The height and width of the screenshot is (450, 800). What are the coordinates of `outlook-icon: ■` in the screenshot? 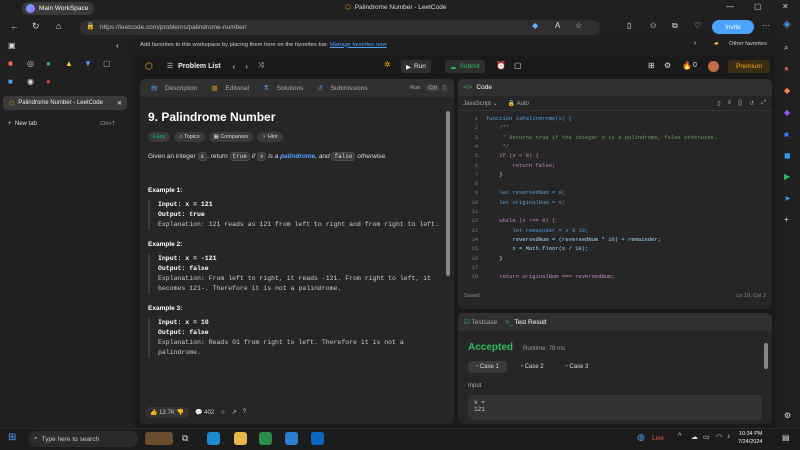 It's located at (786, 134).